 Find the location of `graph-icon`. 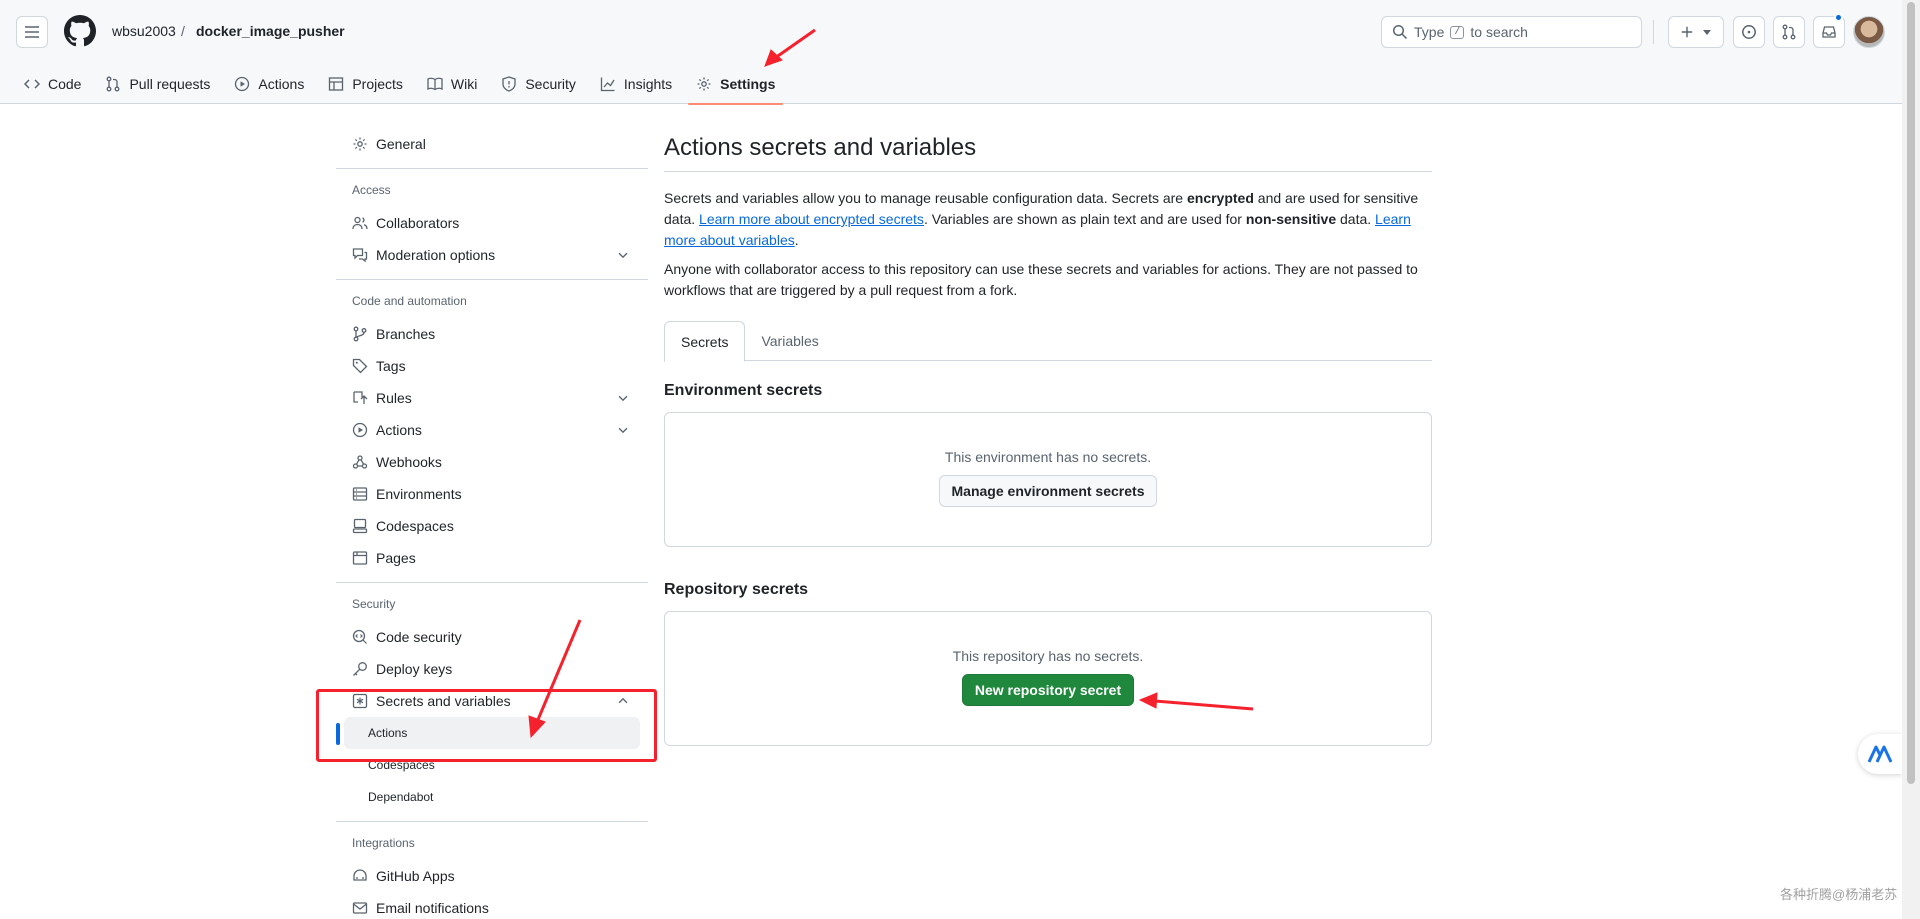

graph-icon is located at coordinates (607, 84).